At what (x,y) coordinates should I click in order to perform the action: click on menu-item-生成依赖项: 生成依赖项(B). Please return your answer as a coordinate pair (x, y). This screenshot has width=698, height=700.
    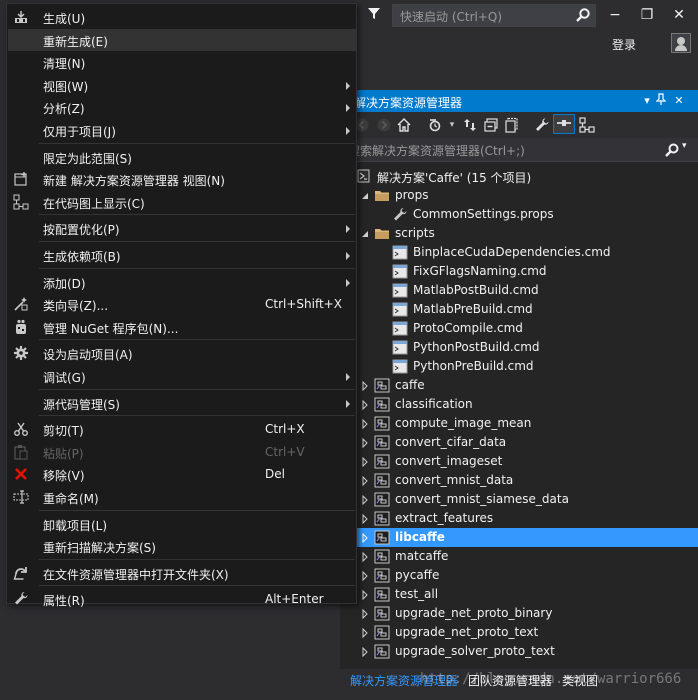
    Looking at the image, I should click on (182, 255).